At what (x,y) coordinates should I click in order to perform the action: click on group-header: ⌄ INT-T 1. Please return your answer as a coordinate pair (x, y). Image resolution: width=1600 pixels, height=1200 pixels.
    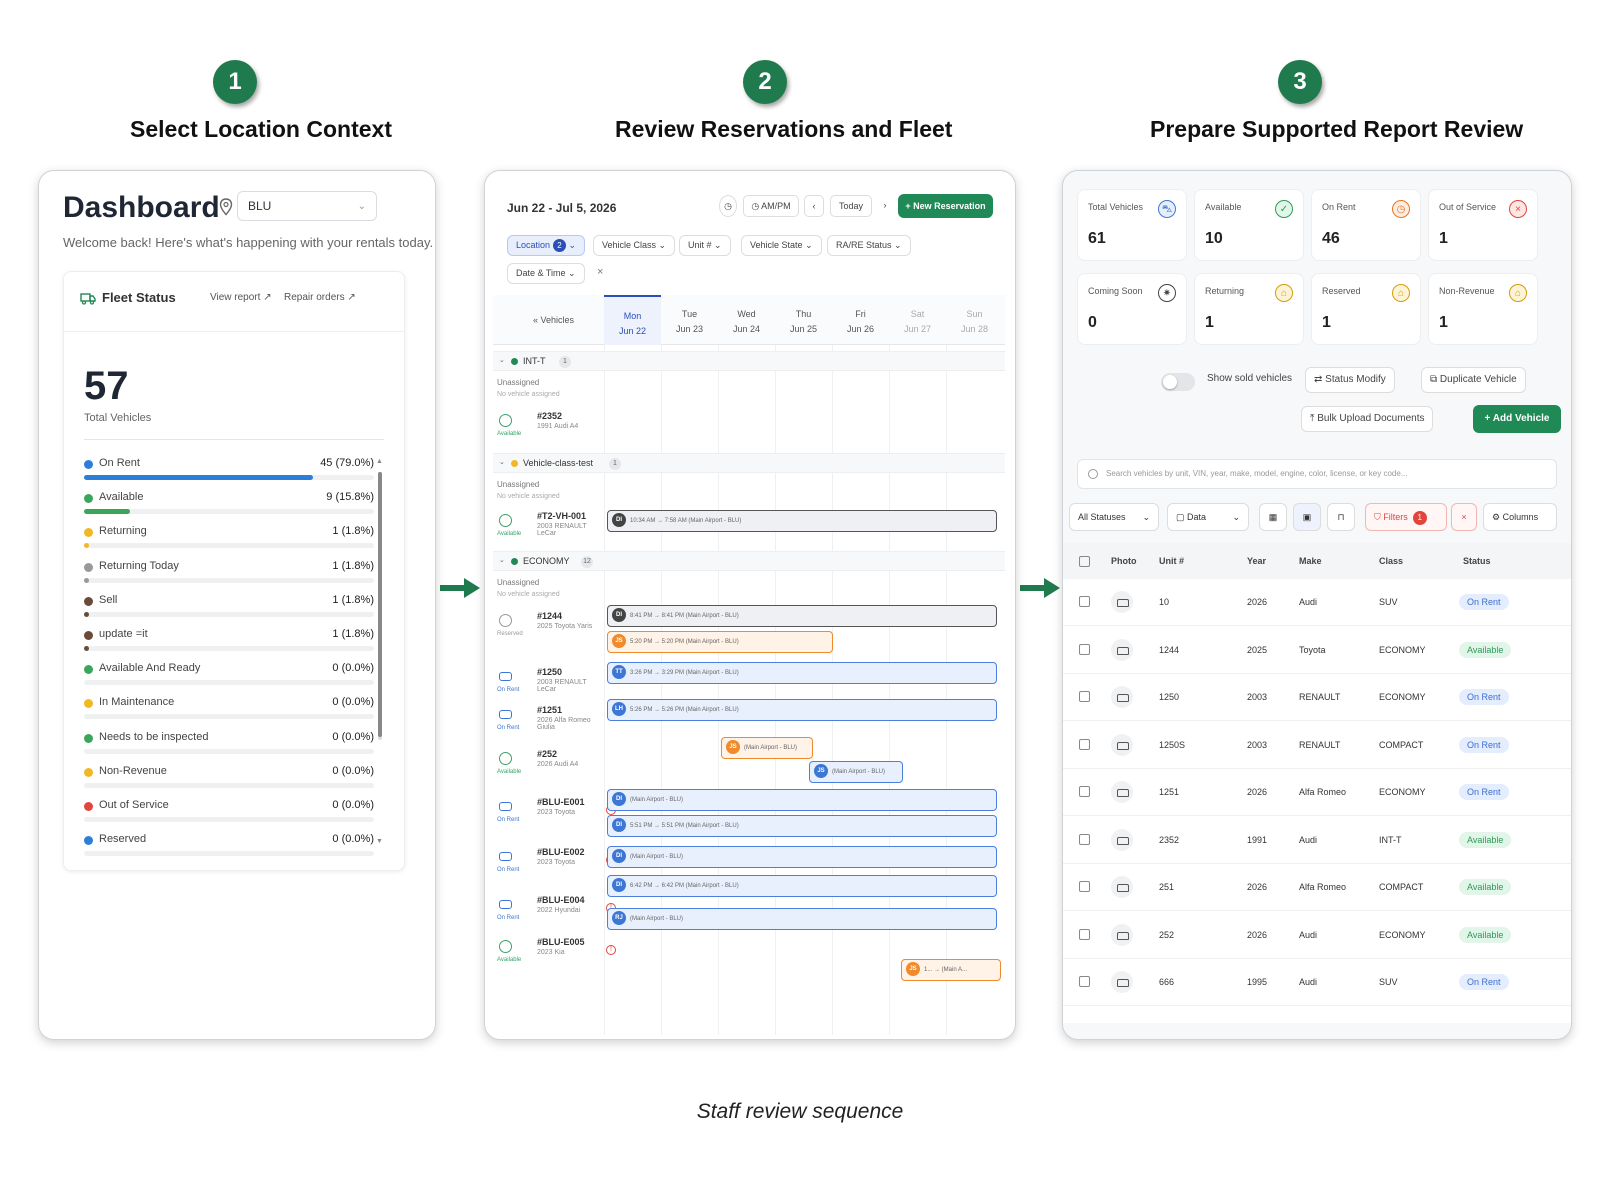
    Looking at the image, I should click on (749, 361).